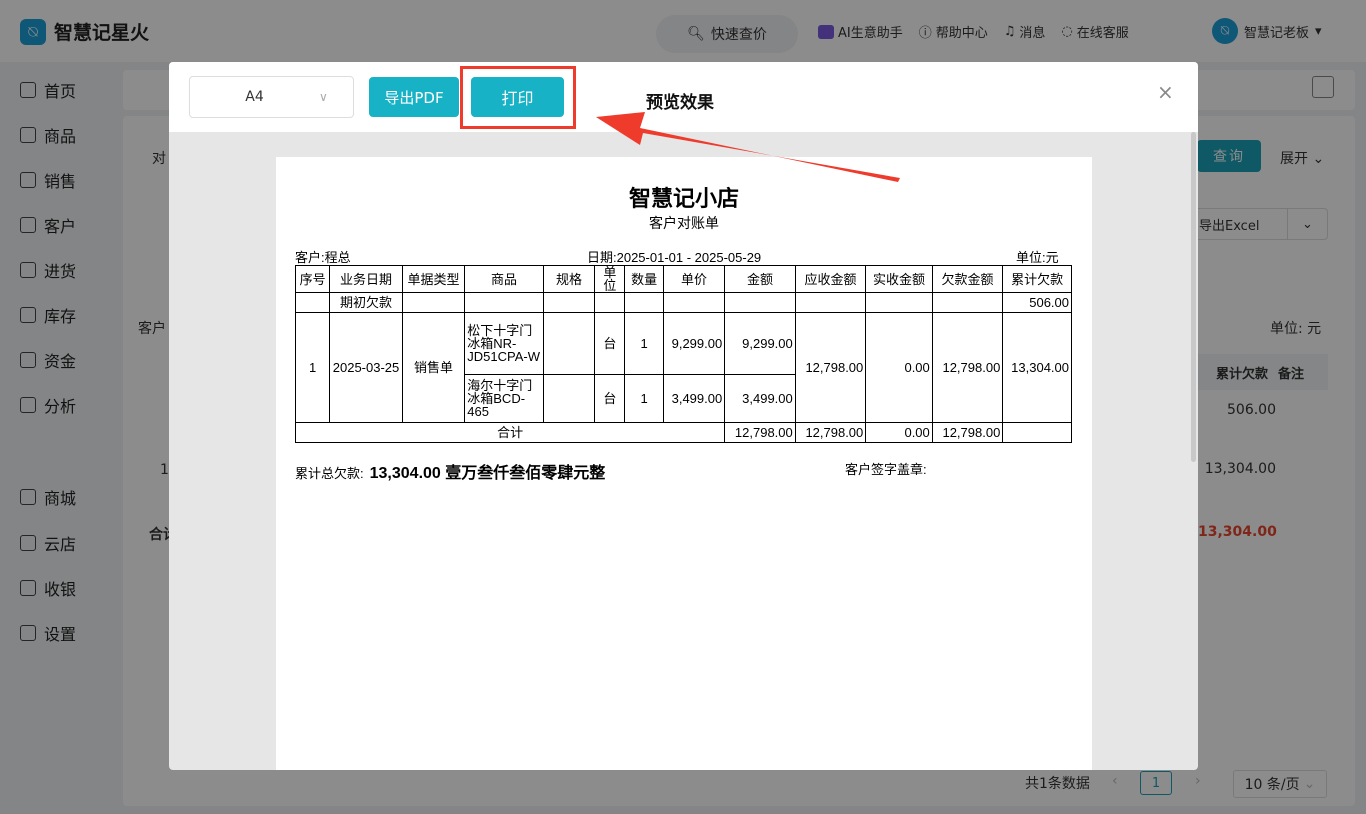 This screenshot has height=814, width=1366. Describe the element at coordinates (323, 257) in the screenshot. I see `customer-name: 客户:程总` at that location.